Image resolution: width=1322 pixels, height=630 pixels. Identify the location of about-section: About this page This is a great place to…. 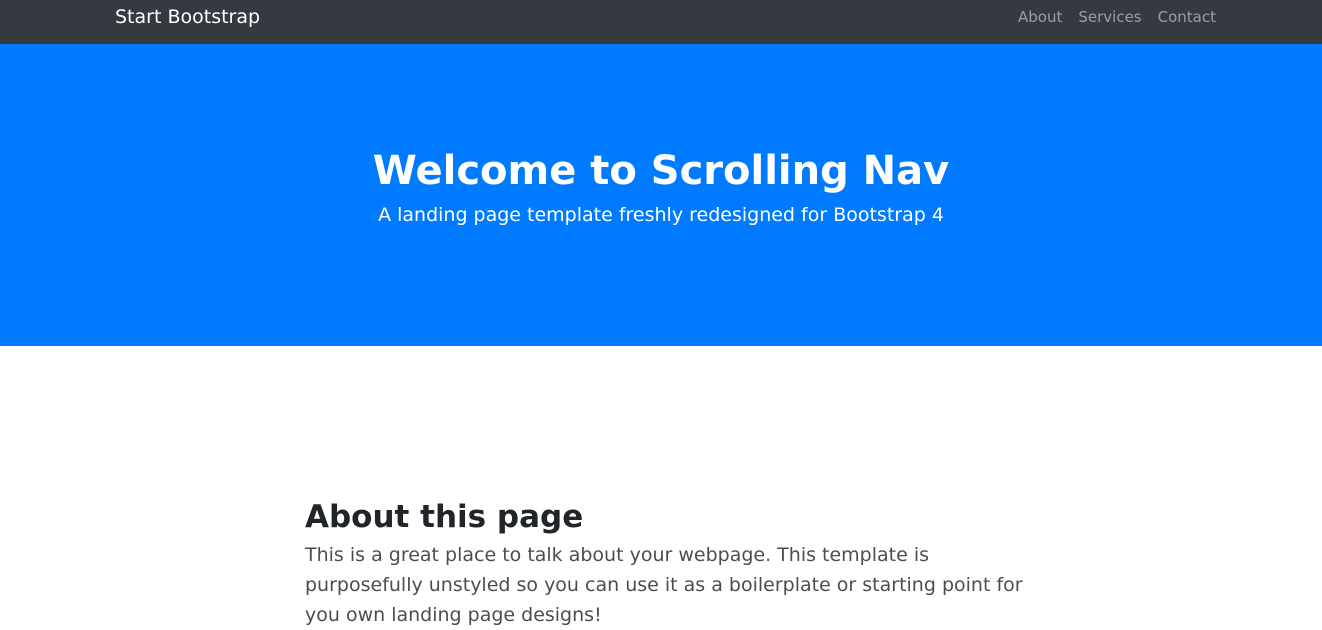
(675, 563).